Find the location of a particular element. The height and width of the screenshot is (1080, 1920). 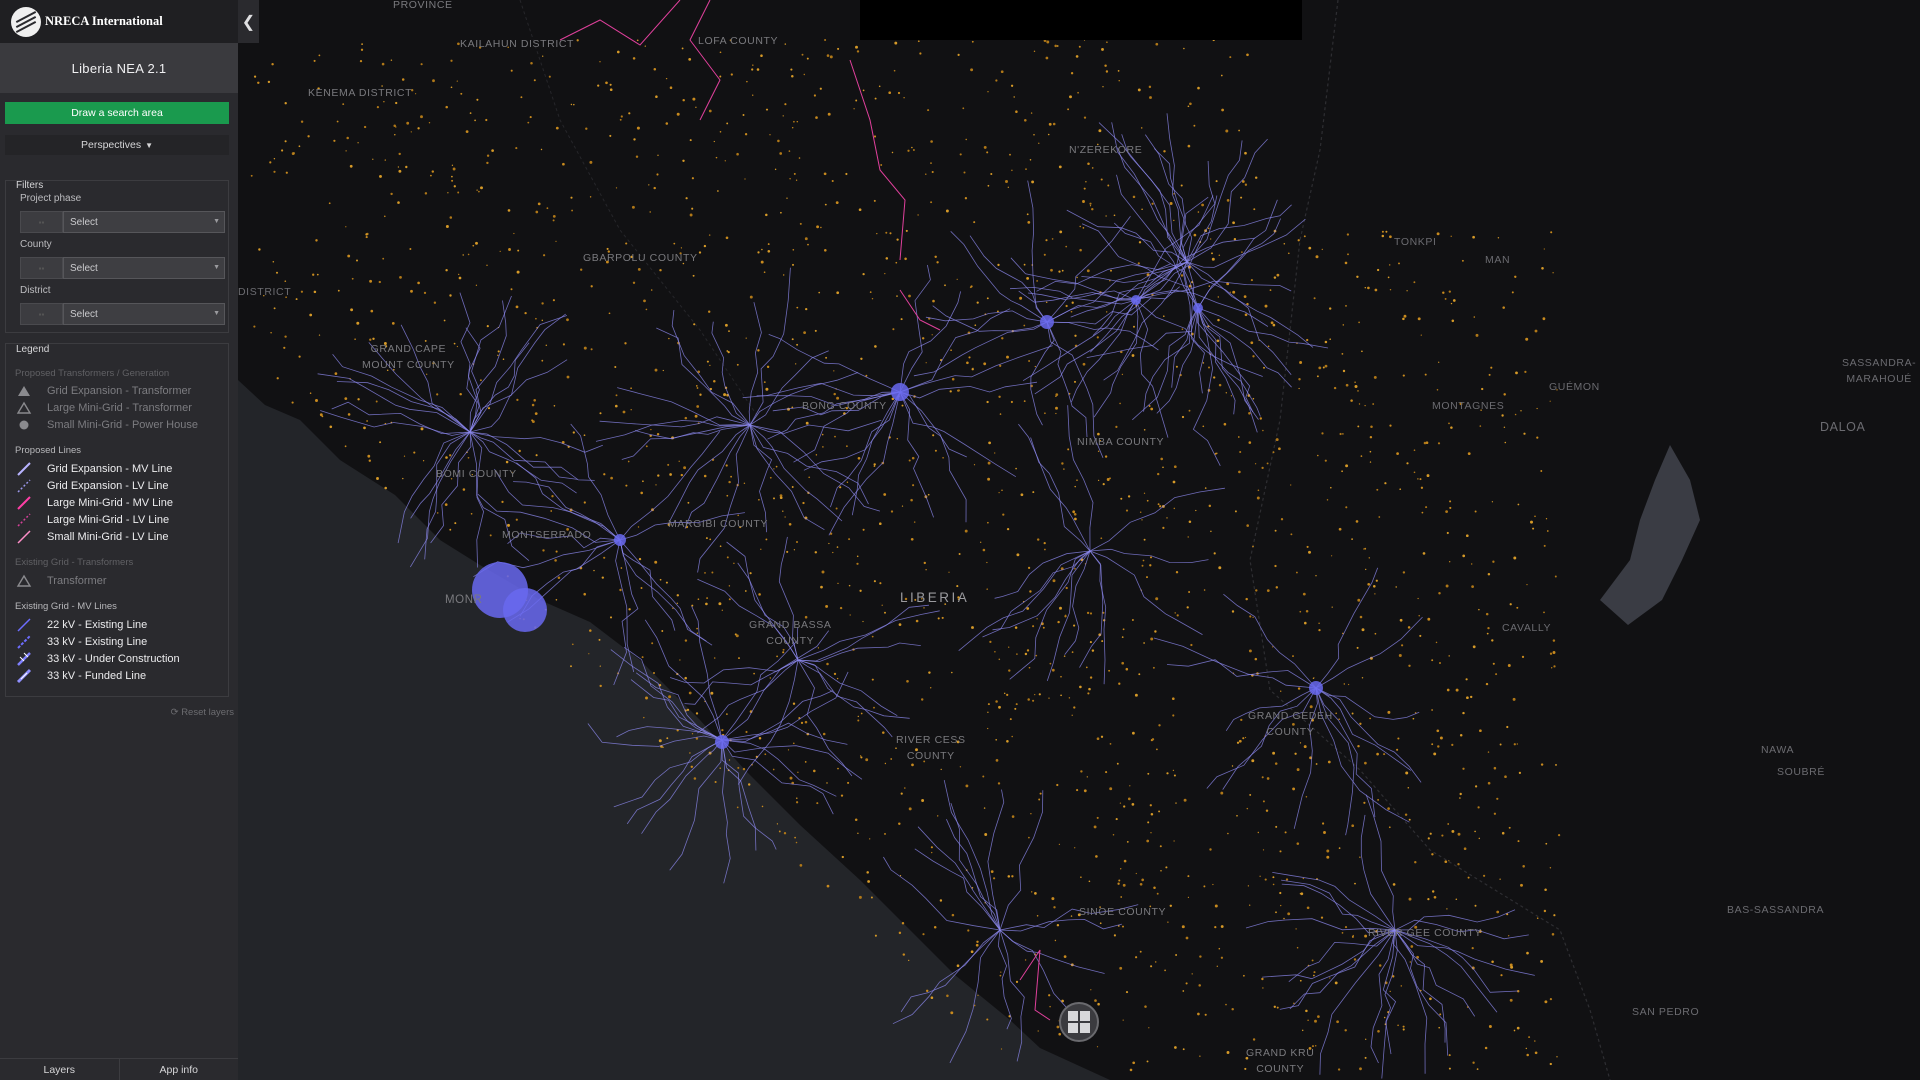

legend-item: 22 kV - Existing Line is located at coordinates (120, 625).